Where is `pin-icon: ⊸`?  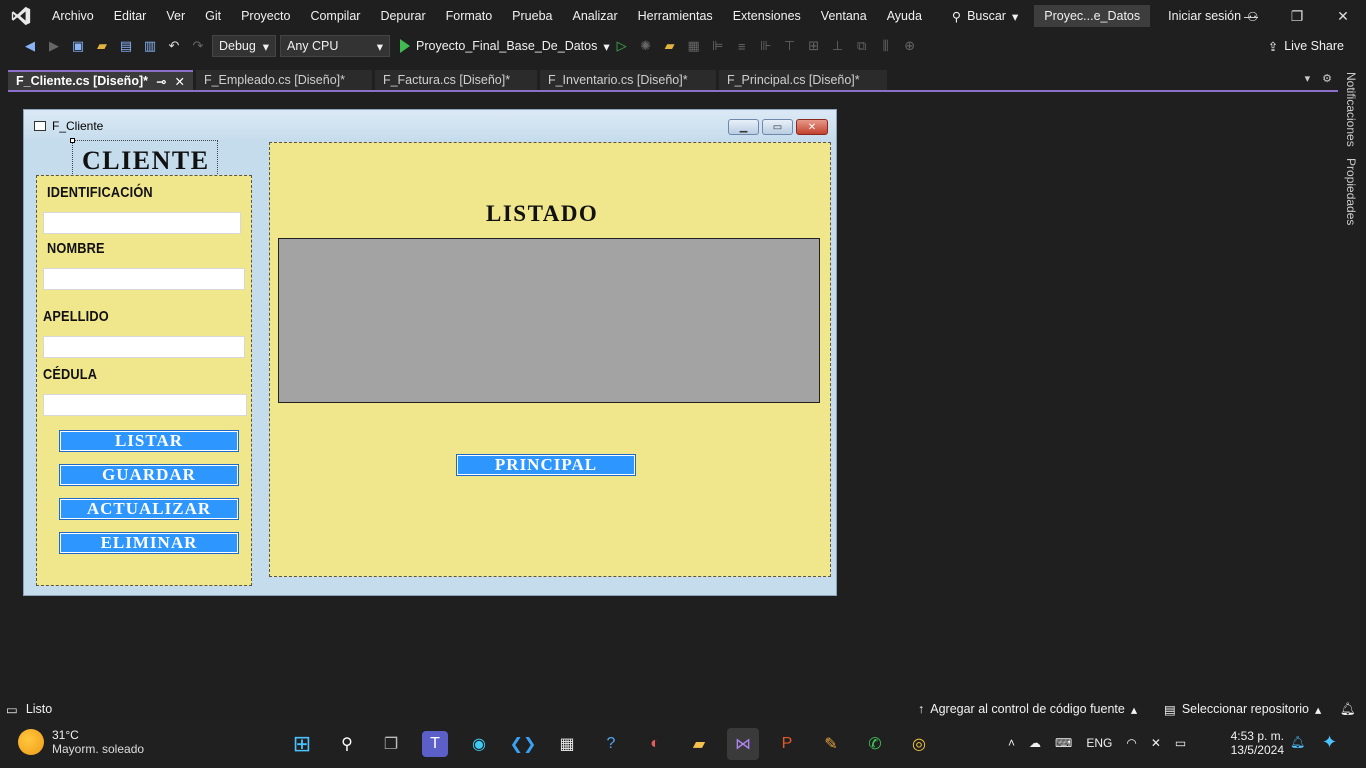
pin-icon: ⊸ is located at coordinates (161, 81).